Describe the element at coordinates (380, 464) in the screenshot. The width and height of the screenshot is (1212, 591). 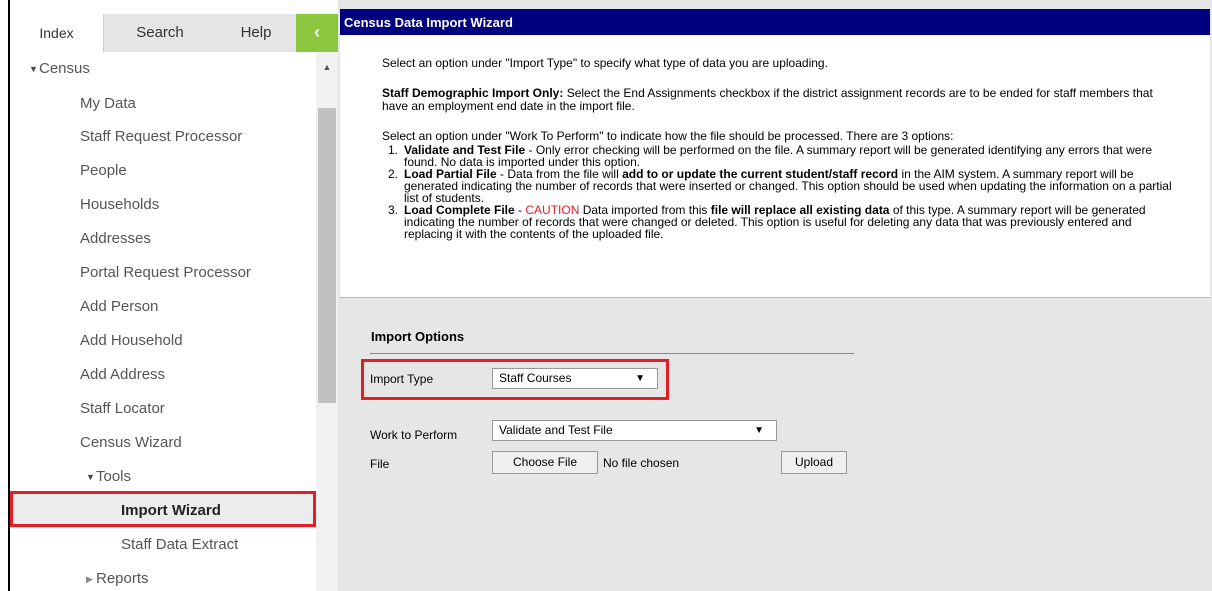
I see `file-label: File` at that location.